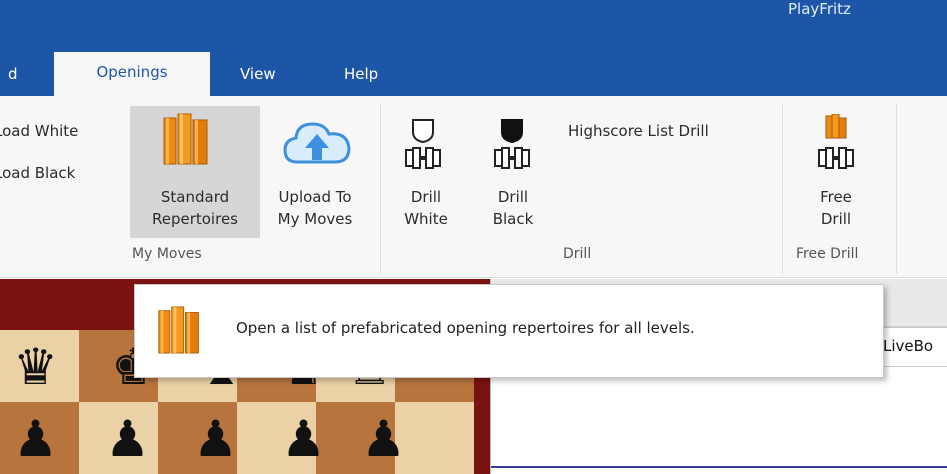  What do you see at coordinates (315, 219) in the screenshot?
I see `upload-label-line2: My Moves` at bounding box center [315, 219].